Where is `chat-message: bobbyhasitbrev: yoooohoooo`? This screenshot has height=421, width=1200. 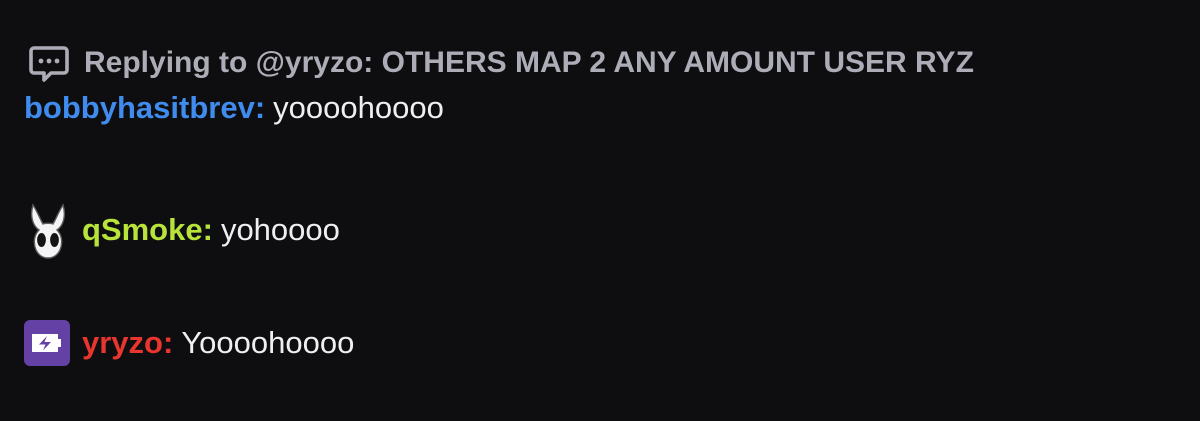 chat-message: bobbyhasitbrev: yoooohoooo is located at coordinates (234, 108).